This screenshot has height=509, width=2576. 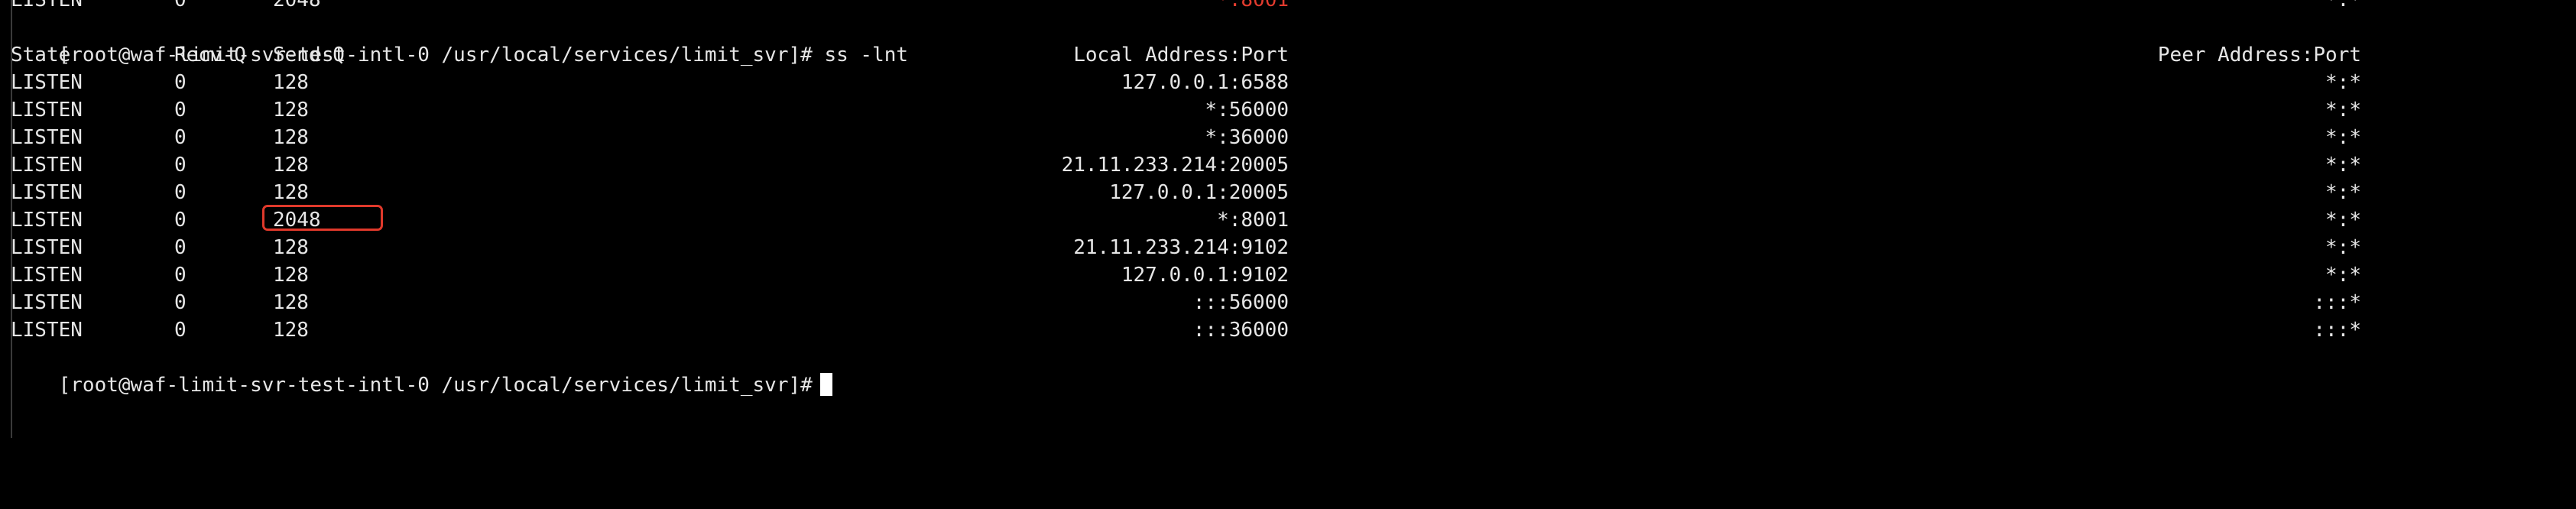 I want to click on row-local-address: :::36000, so click(x=1240, y=330).